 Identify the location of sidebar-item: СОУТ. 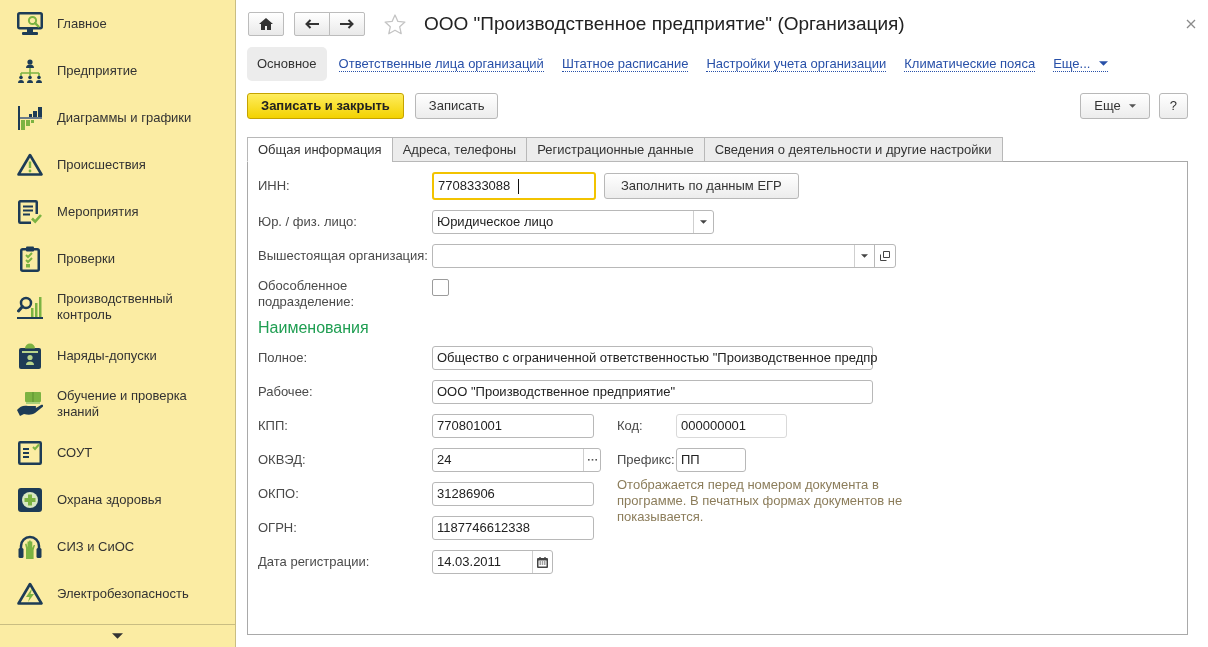
(117, 452).